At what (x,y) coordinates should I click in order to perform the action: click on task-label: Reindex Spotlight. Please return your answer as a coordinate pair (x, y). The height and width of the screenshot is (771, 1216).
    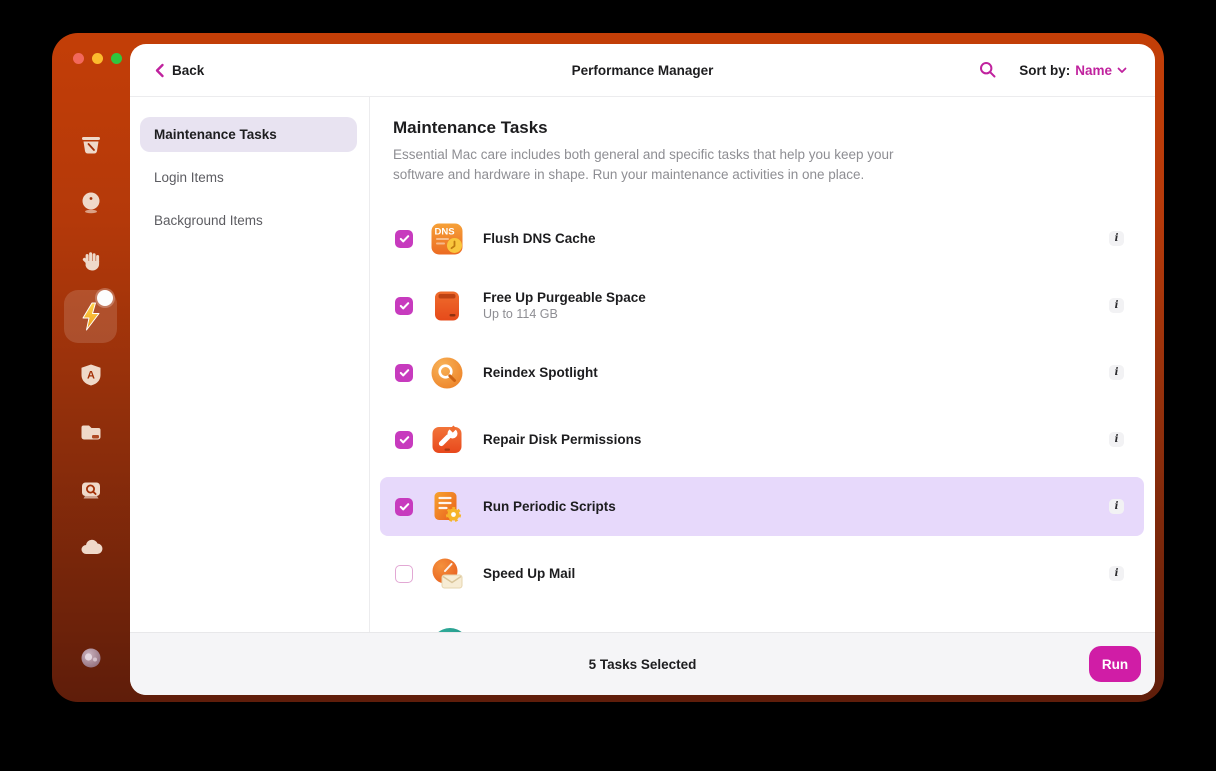
    Looking at the image, I should click on (540, 372).